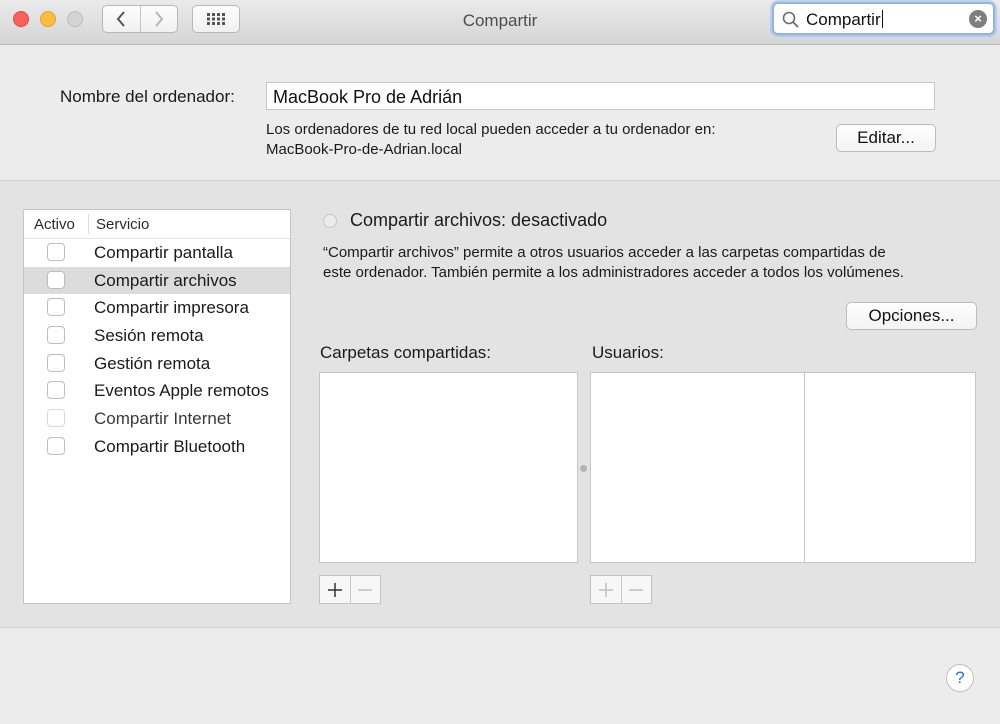  I want to click on grid-icon, so click(216, 19).